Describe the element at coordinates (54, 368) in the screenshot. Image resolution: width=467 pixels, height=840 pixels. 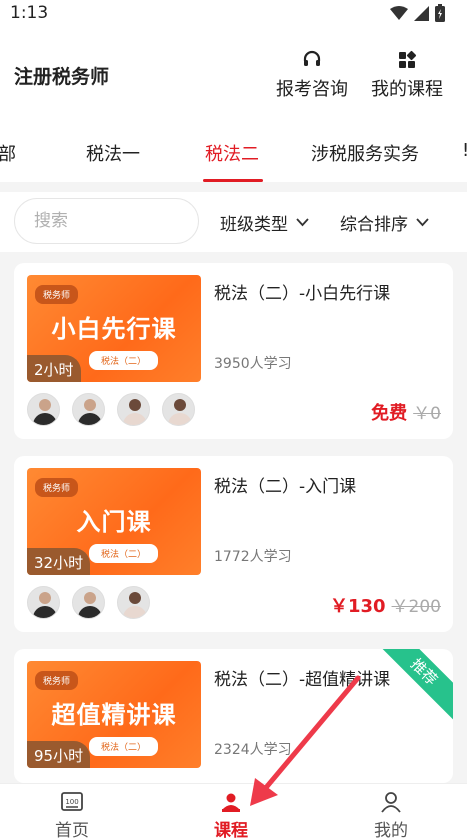
I see `course-hours: 2小时` at that location.